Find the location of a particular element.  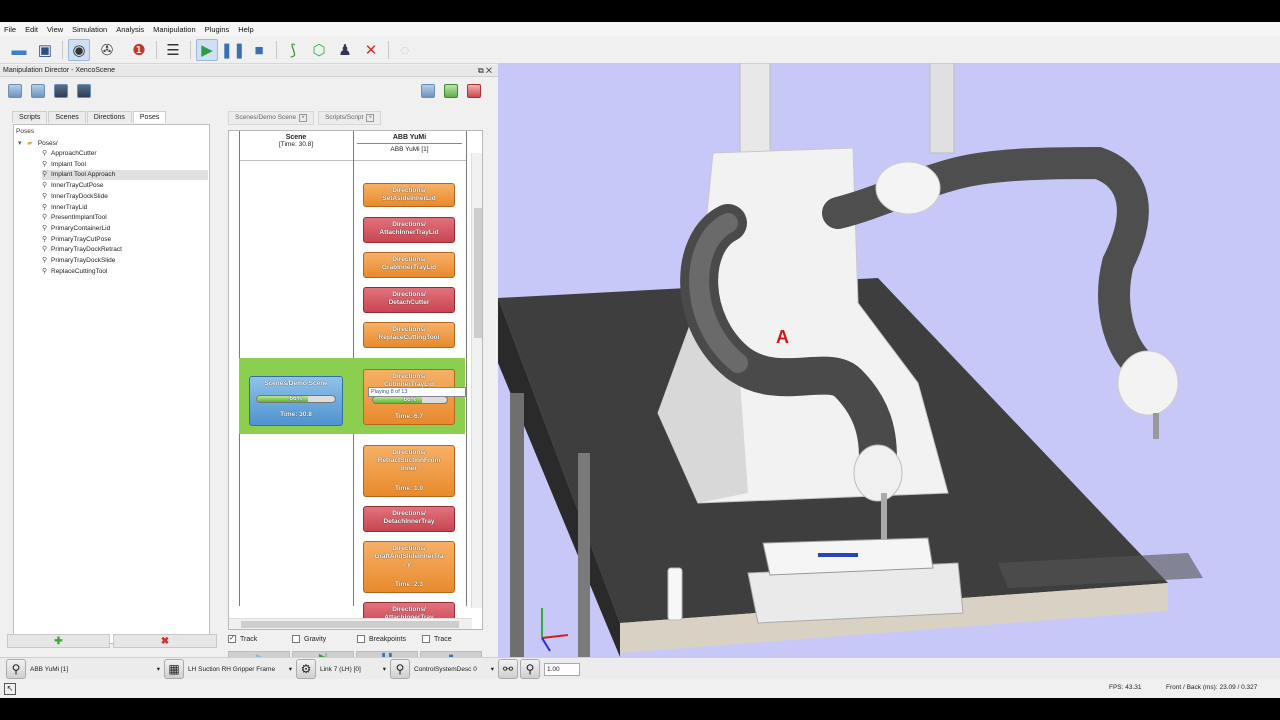

robot-arm-icon: ⟆ is located at coordinates (293, 50).